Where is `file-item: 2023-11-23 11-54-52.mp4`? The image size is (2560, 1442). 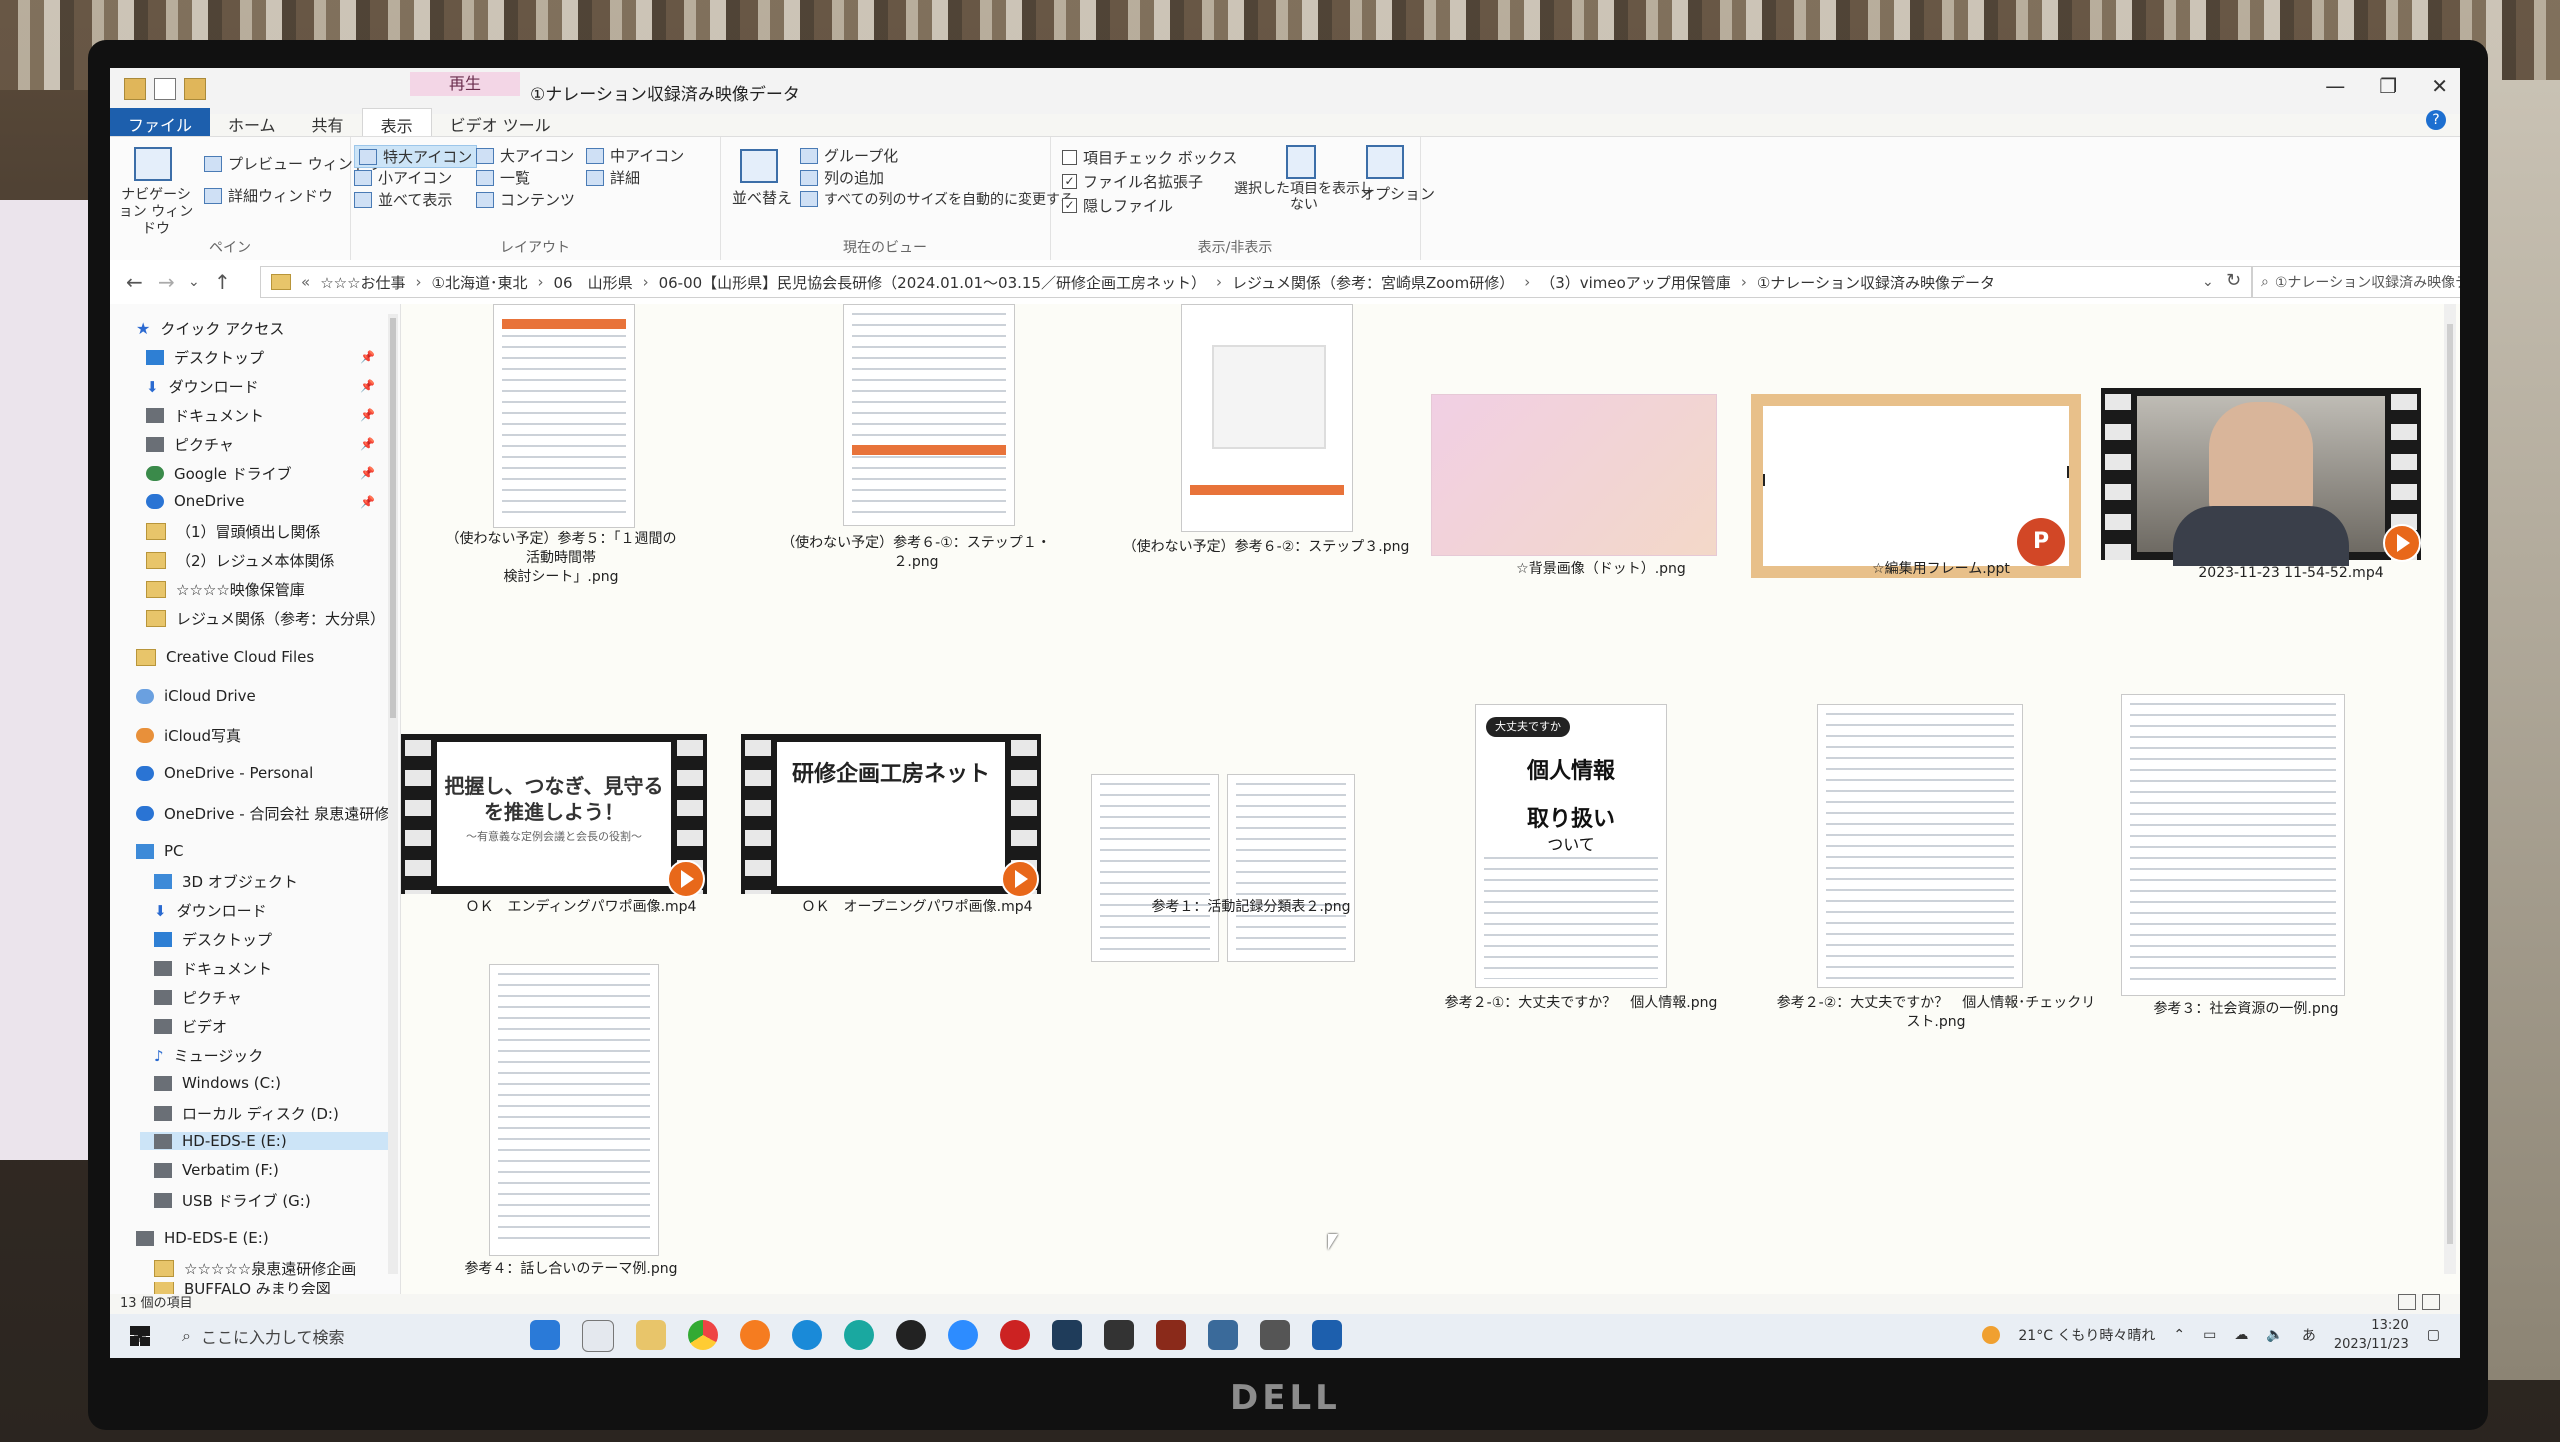 file-item: 2023-11-23 11-54-52.mp4 is located at coordinates (2266, 454).